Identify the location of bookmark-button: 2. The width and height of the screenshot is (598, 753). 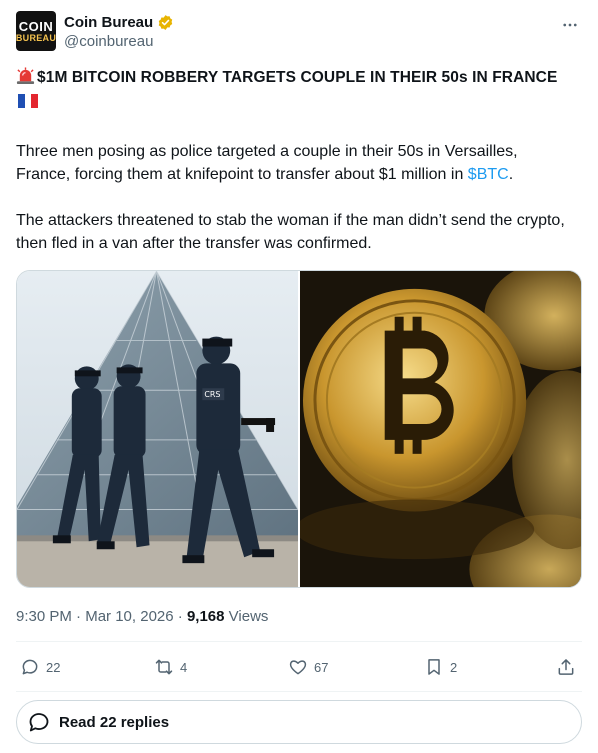
(440, 667).